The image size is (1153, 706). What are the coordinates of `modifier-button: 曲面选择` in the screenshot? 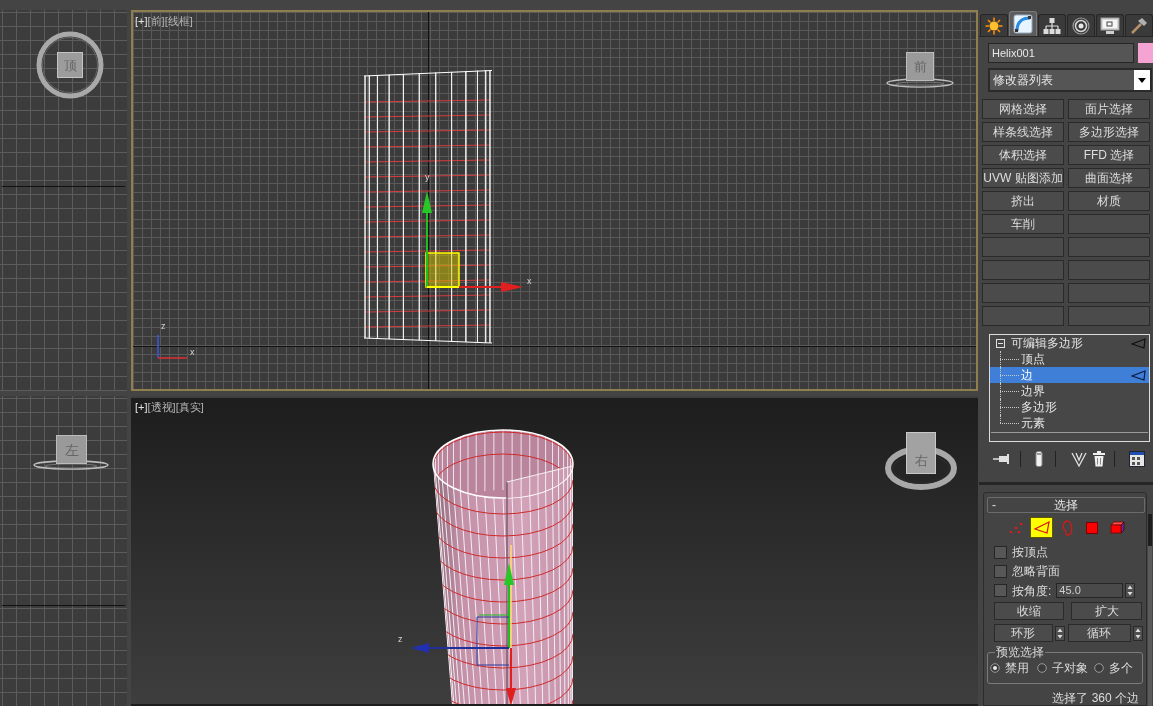 It's located at (1109, 178).